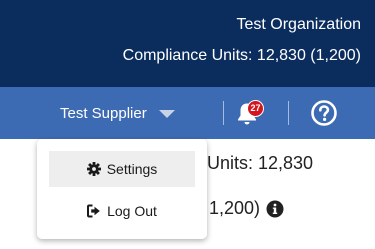  I want to click on question-circle-icon, so click(324, 113).